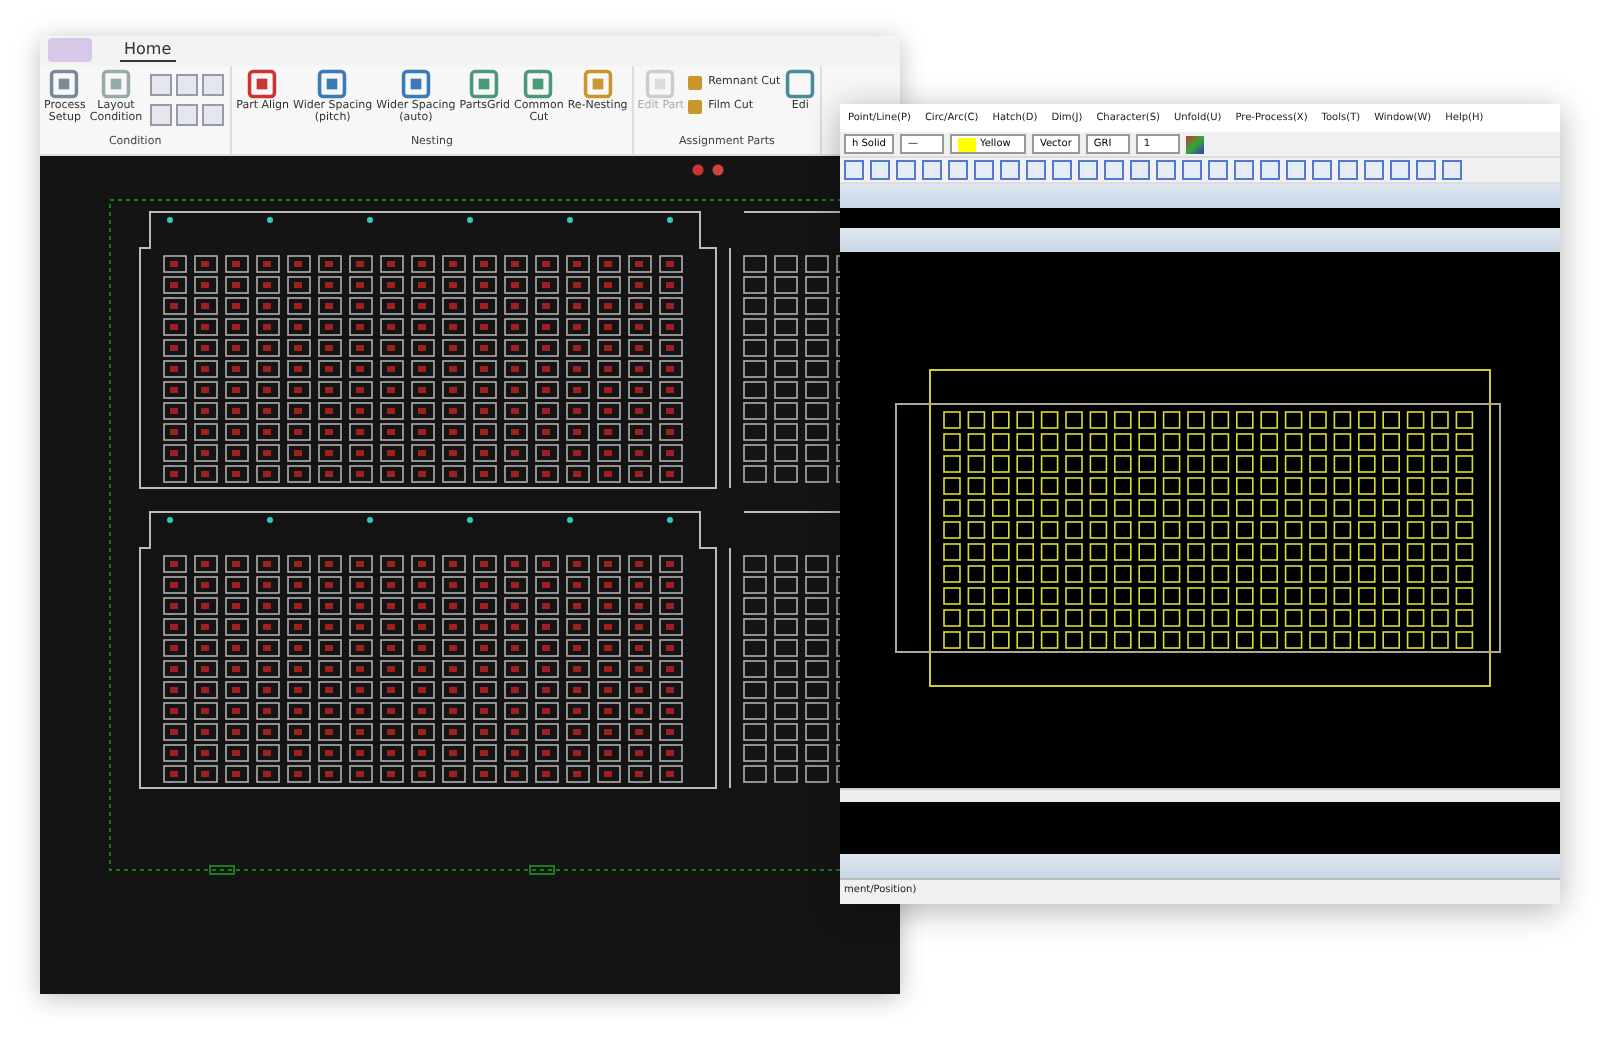  I want to click on horizontal-scrollbar, so click(1200, 795).